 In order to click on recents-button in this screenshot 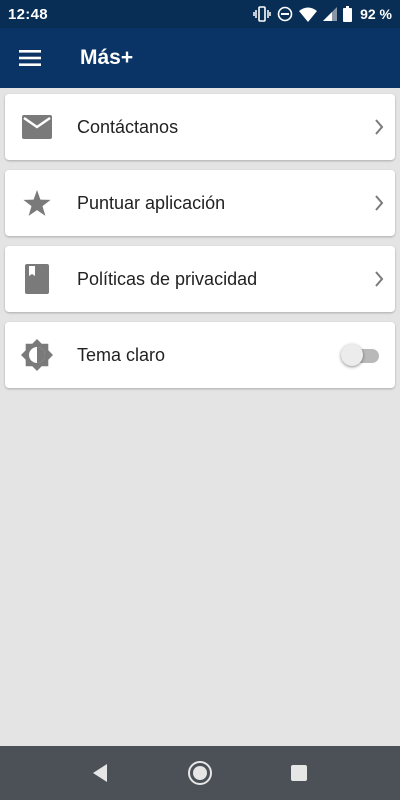, I will do `click(299, 773)`.